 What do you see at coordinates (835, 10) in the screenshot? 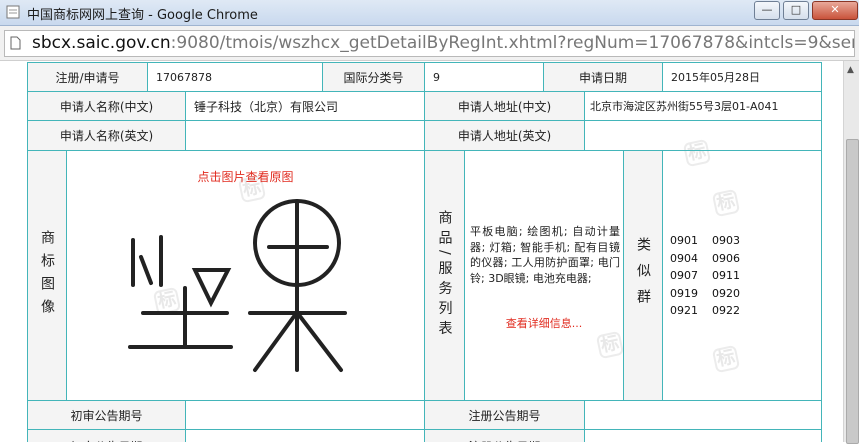
I see `close-button: ✕` at bounding box center [835, 10].